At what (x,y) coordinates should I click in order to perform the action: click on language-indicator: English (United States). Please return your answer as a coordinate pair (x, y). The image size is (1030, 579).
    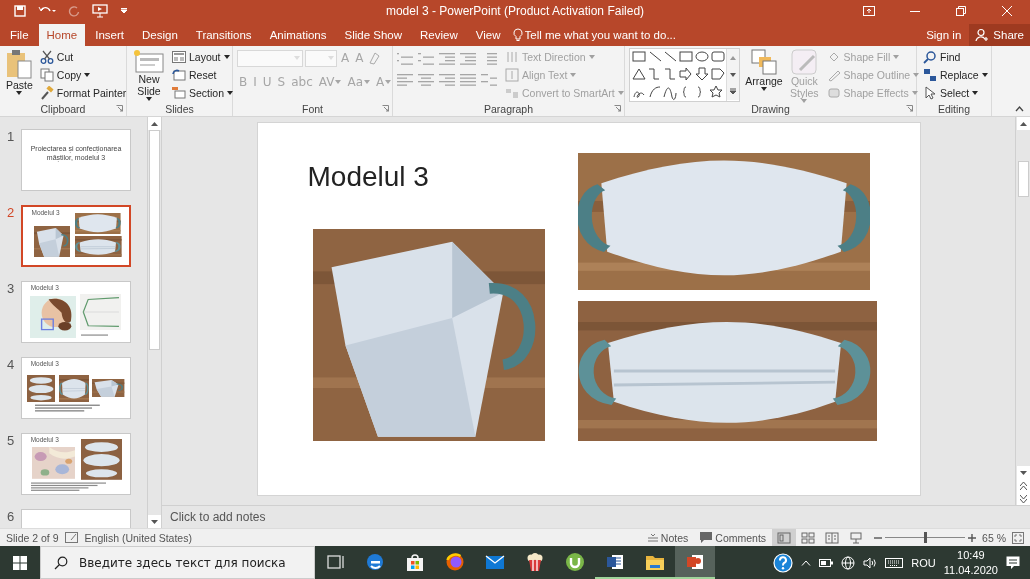
    Looking at the image, I should click on (138, 537).